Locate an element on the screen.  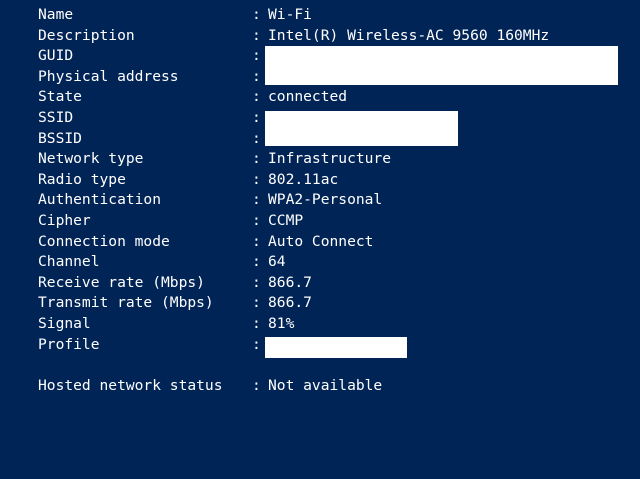
redacted-ssid-bssid-block is located at coordinates (361, 128).